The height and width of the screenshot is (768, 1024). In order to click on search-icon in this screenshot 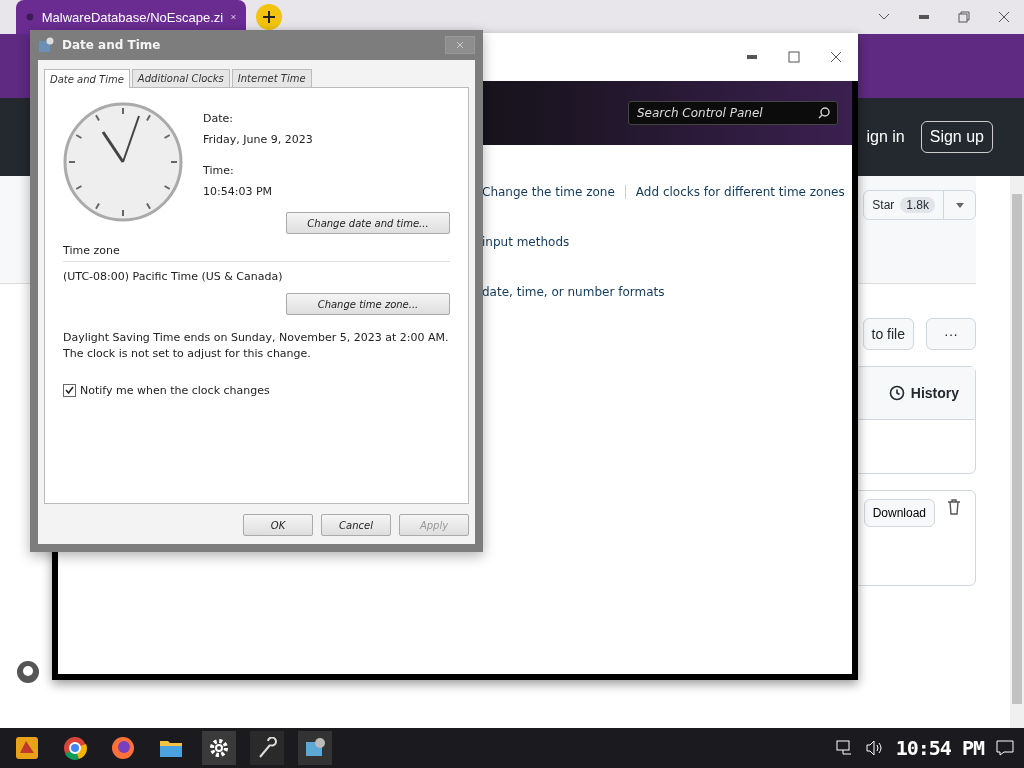, I will do `click(824, 113)`.